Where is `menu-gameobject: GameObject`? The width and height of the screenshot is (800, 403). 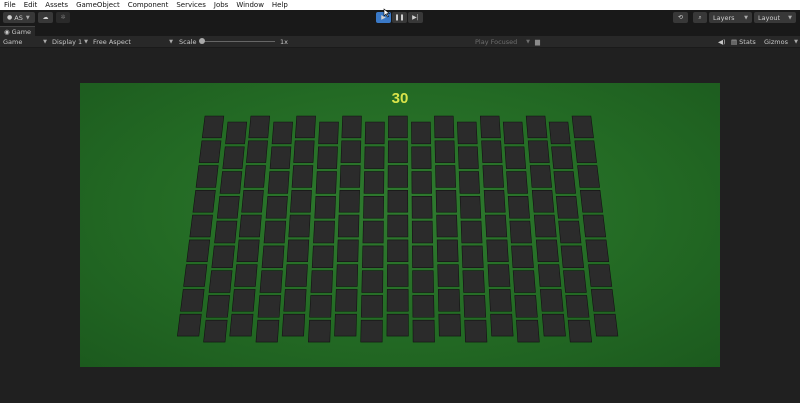 menu-gameobject: GameObject is located at coordinates (98, 5).